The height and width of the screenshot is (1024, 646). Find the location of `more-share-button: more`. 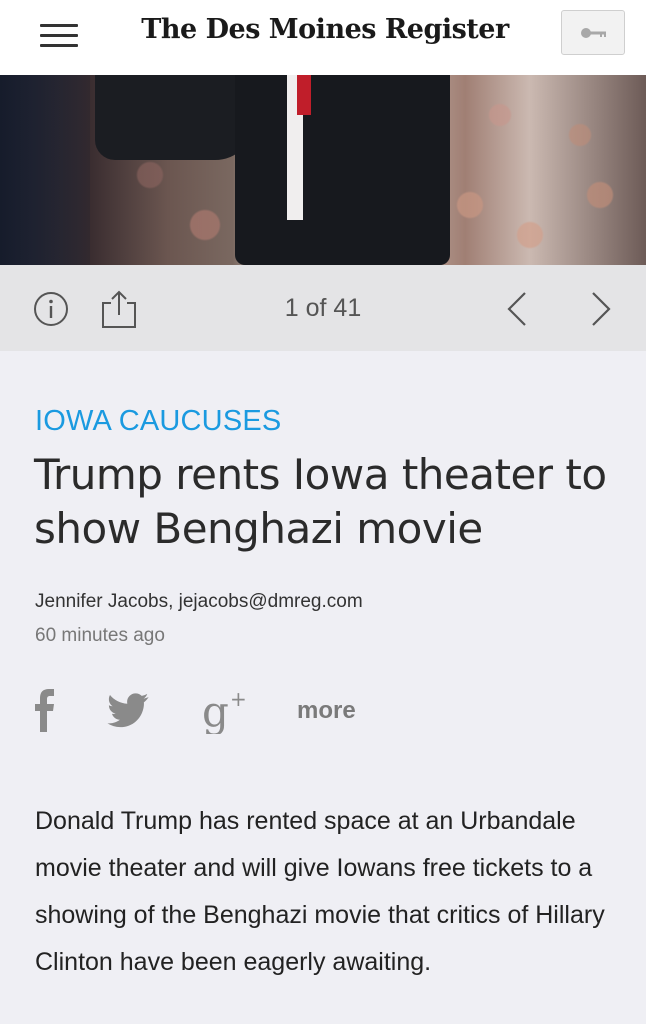

more-share-button: more is located at coordinates (326, 711).